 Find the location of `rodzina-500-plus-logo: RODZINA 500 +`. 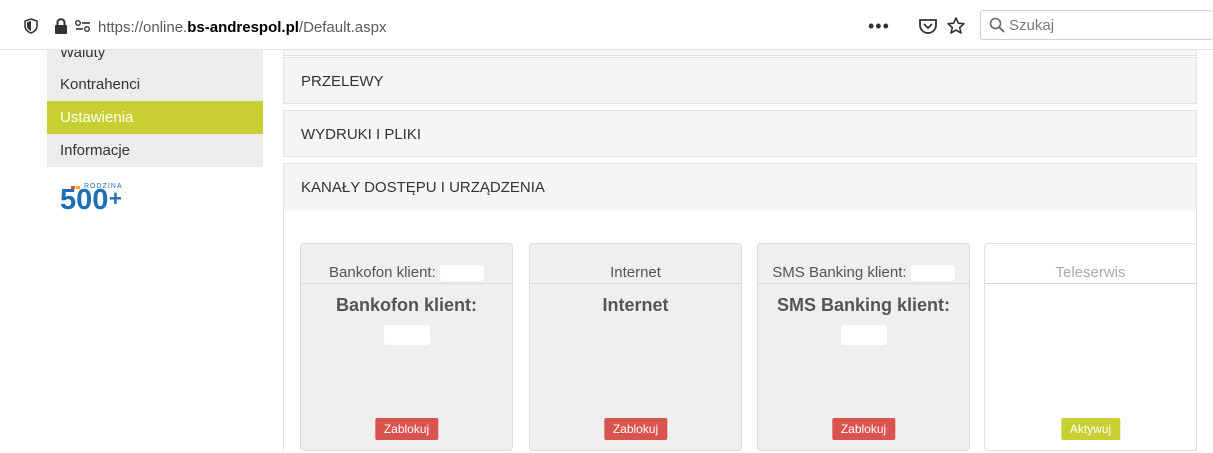

rodzina-500-plus-logo: RODZINA 500 + is located at coordinates (100, 196).